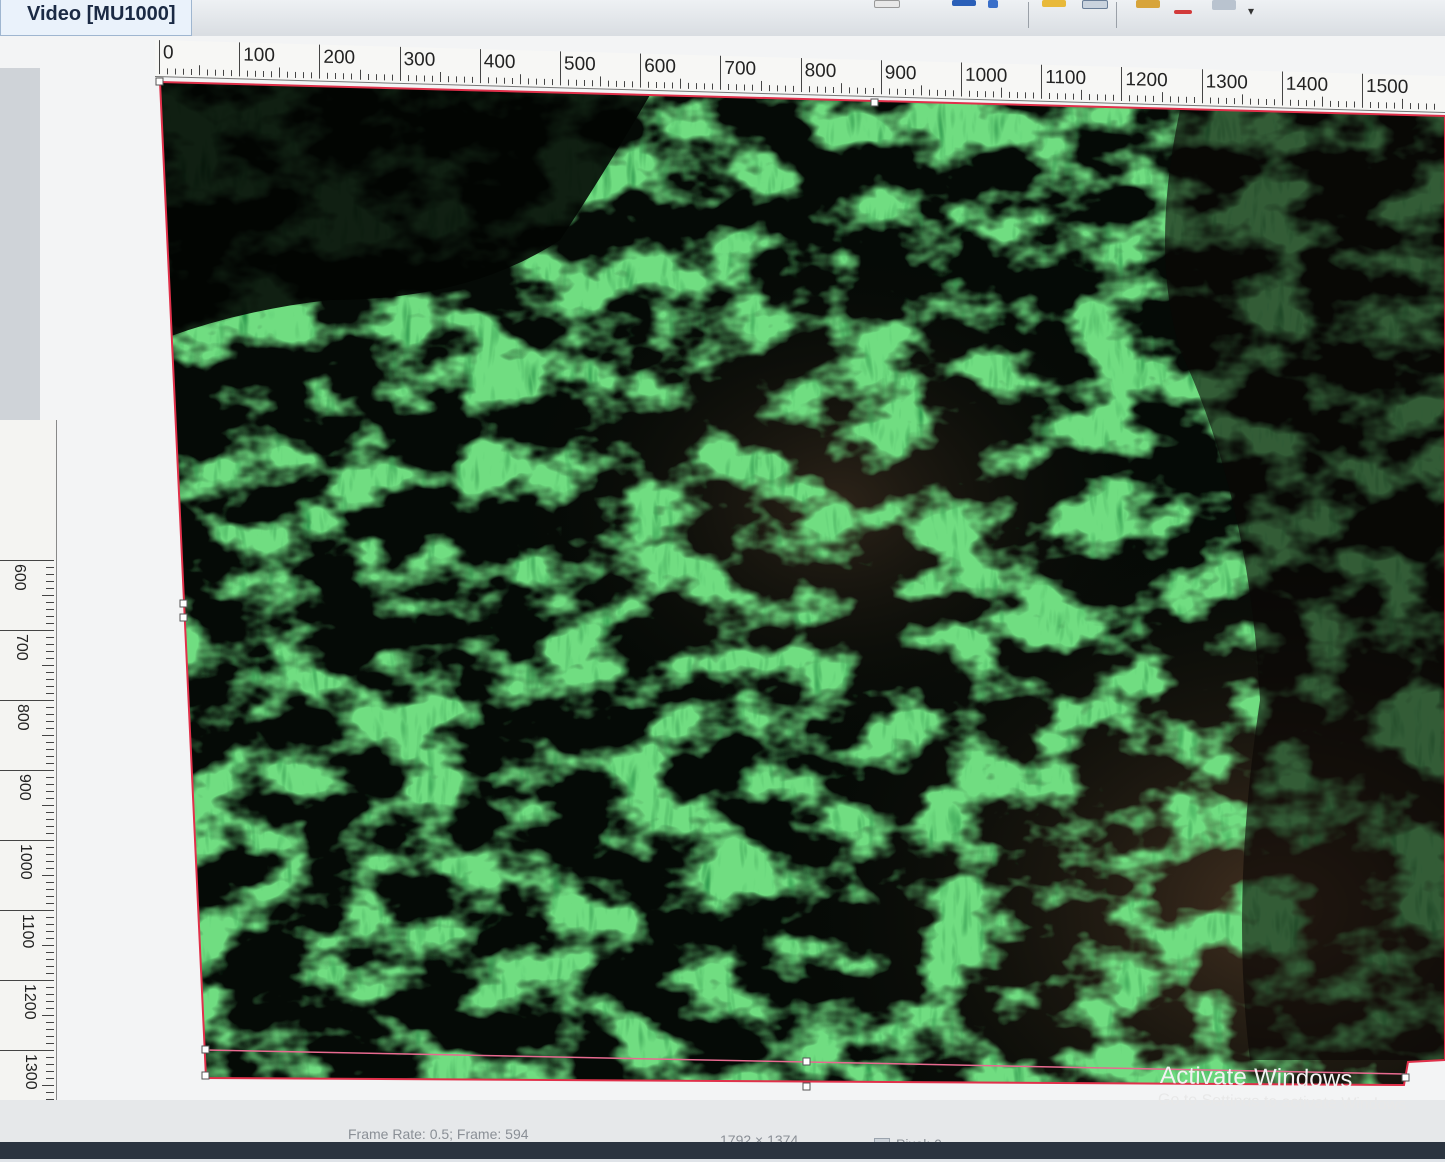  I want to click on activate-windows-title: Activate Windows, so click(1256, 1077).